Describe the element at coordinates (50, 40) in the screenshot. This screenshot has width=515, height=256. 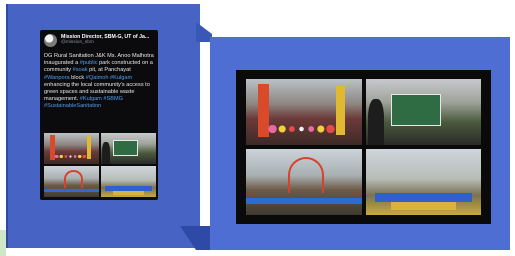
I see `avatar` at that location.